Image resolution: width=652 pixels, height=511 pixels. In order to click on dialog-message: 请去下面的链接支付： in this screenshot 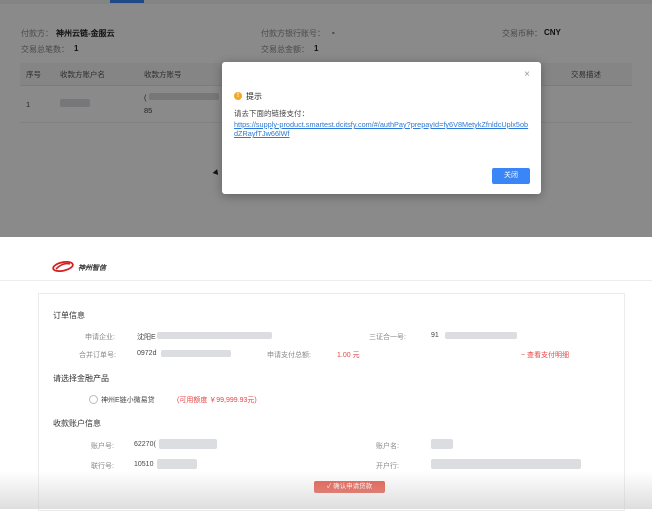, I will do `click(271, 113)`.